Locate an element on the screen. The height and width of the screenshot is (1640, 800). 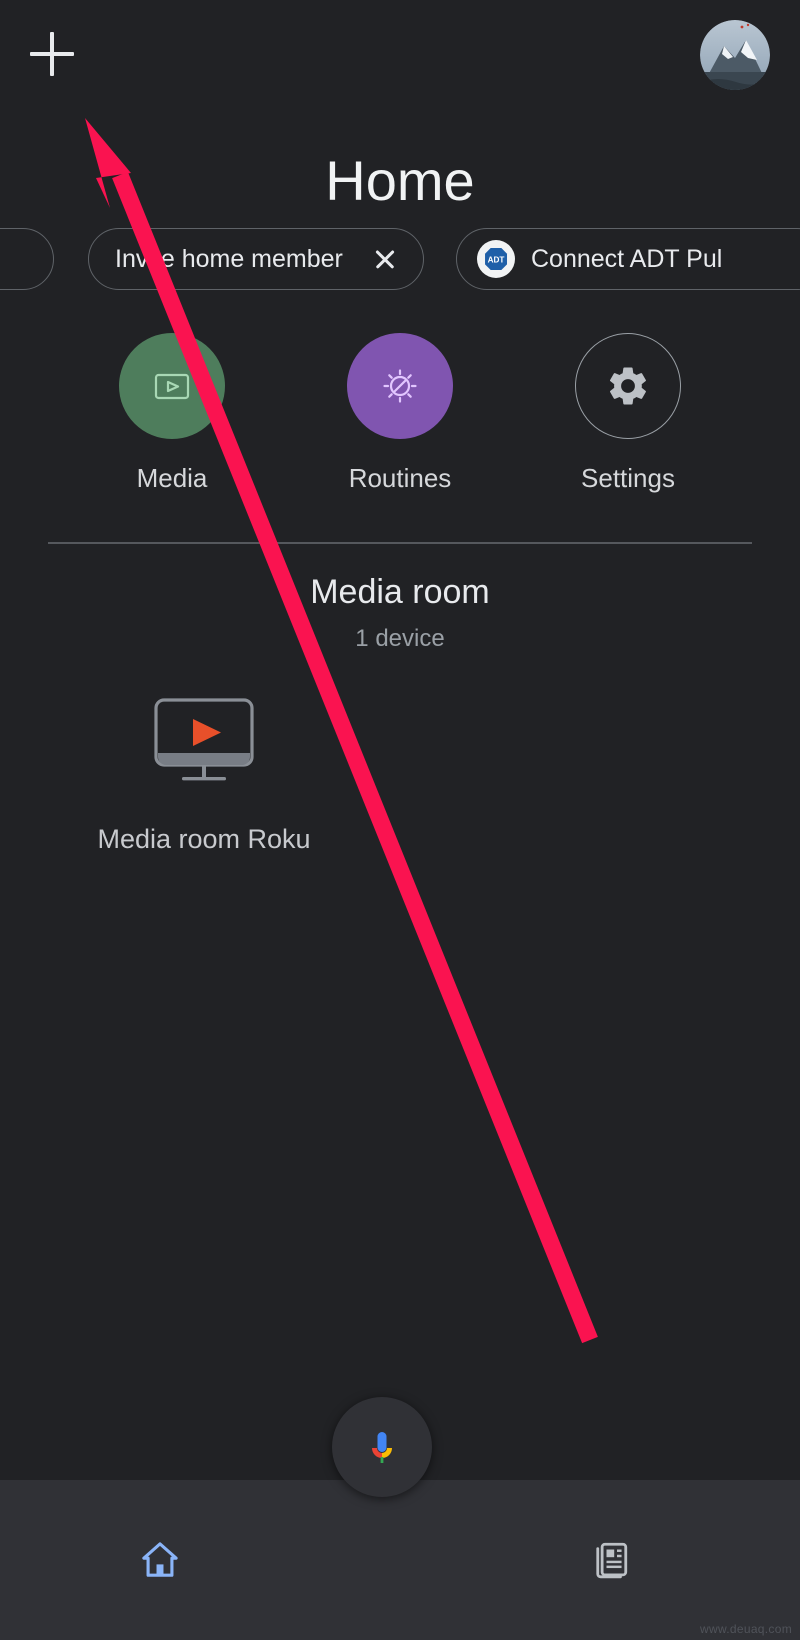
adt-logo-icon: ADT is located at coordinates (496, 259).